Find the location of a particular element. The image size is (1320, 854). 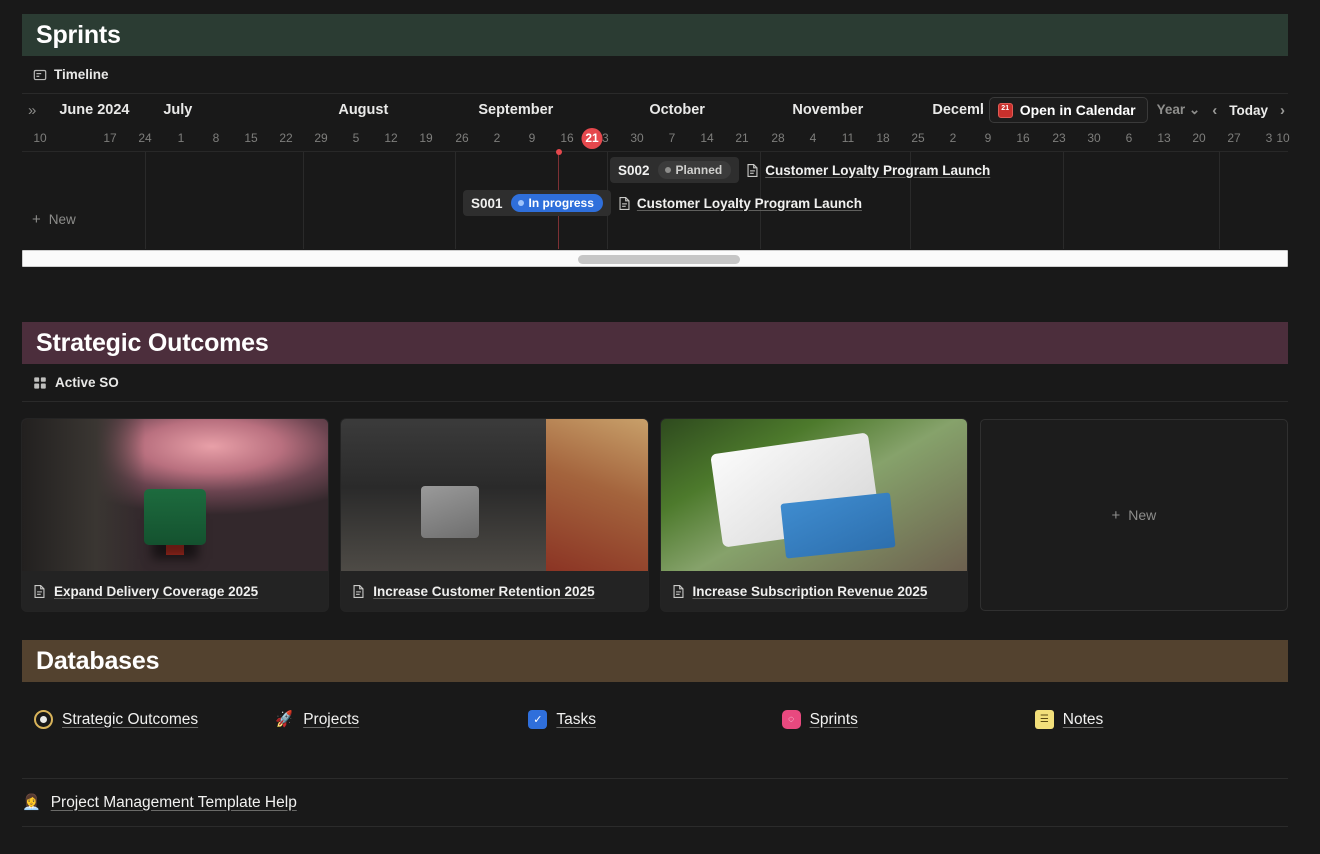

prev-period-button: ‹ is located at coordinates (1214, 110).